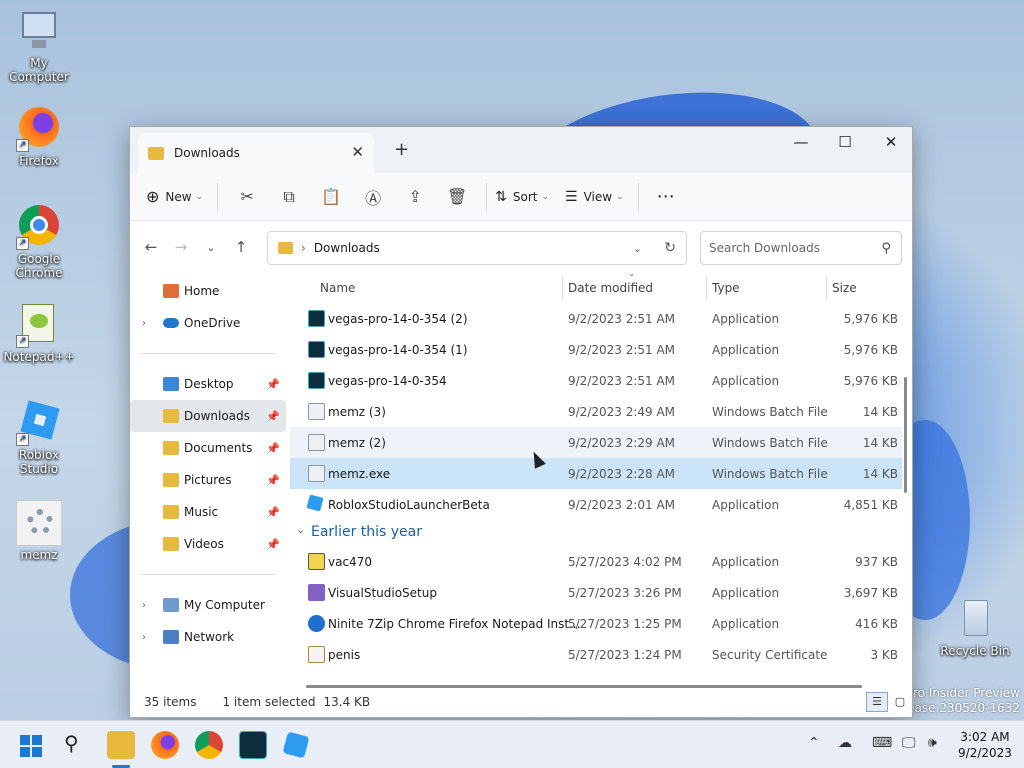 This screenshot has height=768, width=1024. Describe the element at coordinates (31, 746) in the screenshot. I see `start-button` at that location.